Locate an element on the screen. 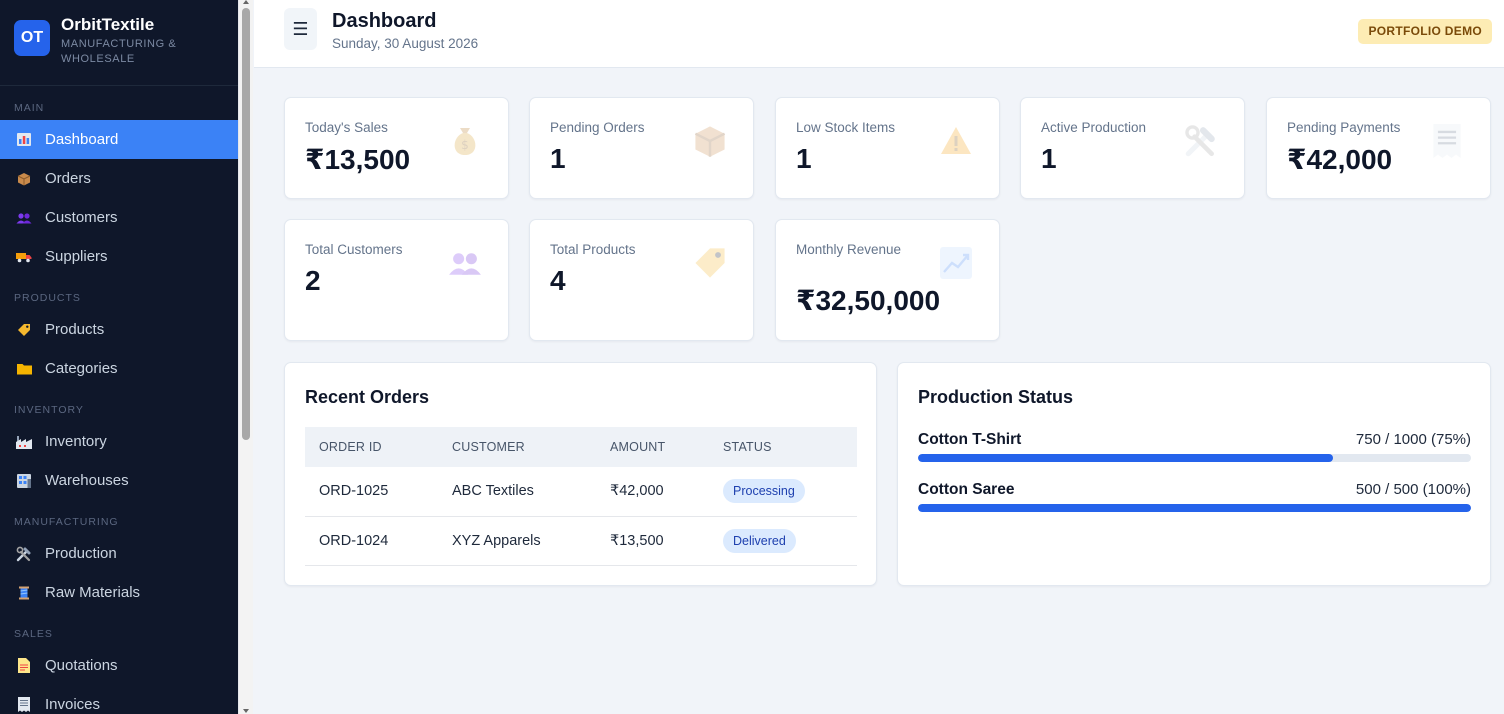  production-item-count: 500 / 500 (100%) is located at coordinates (1413, 489).